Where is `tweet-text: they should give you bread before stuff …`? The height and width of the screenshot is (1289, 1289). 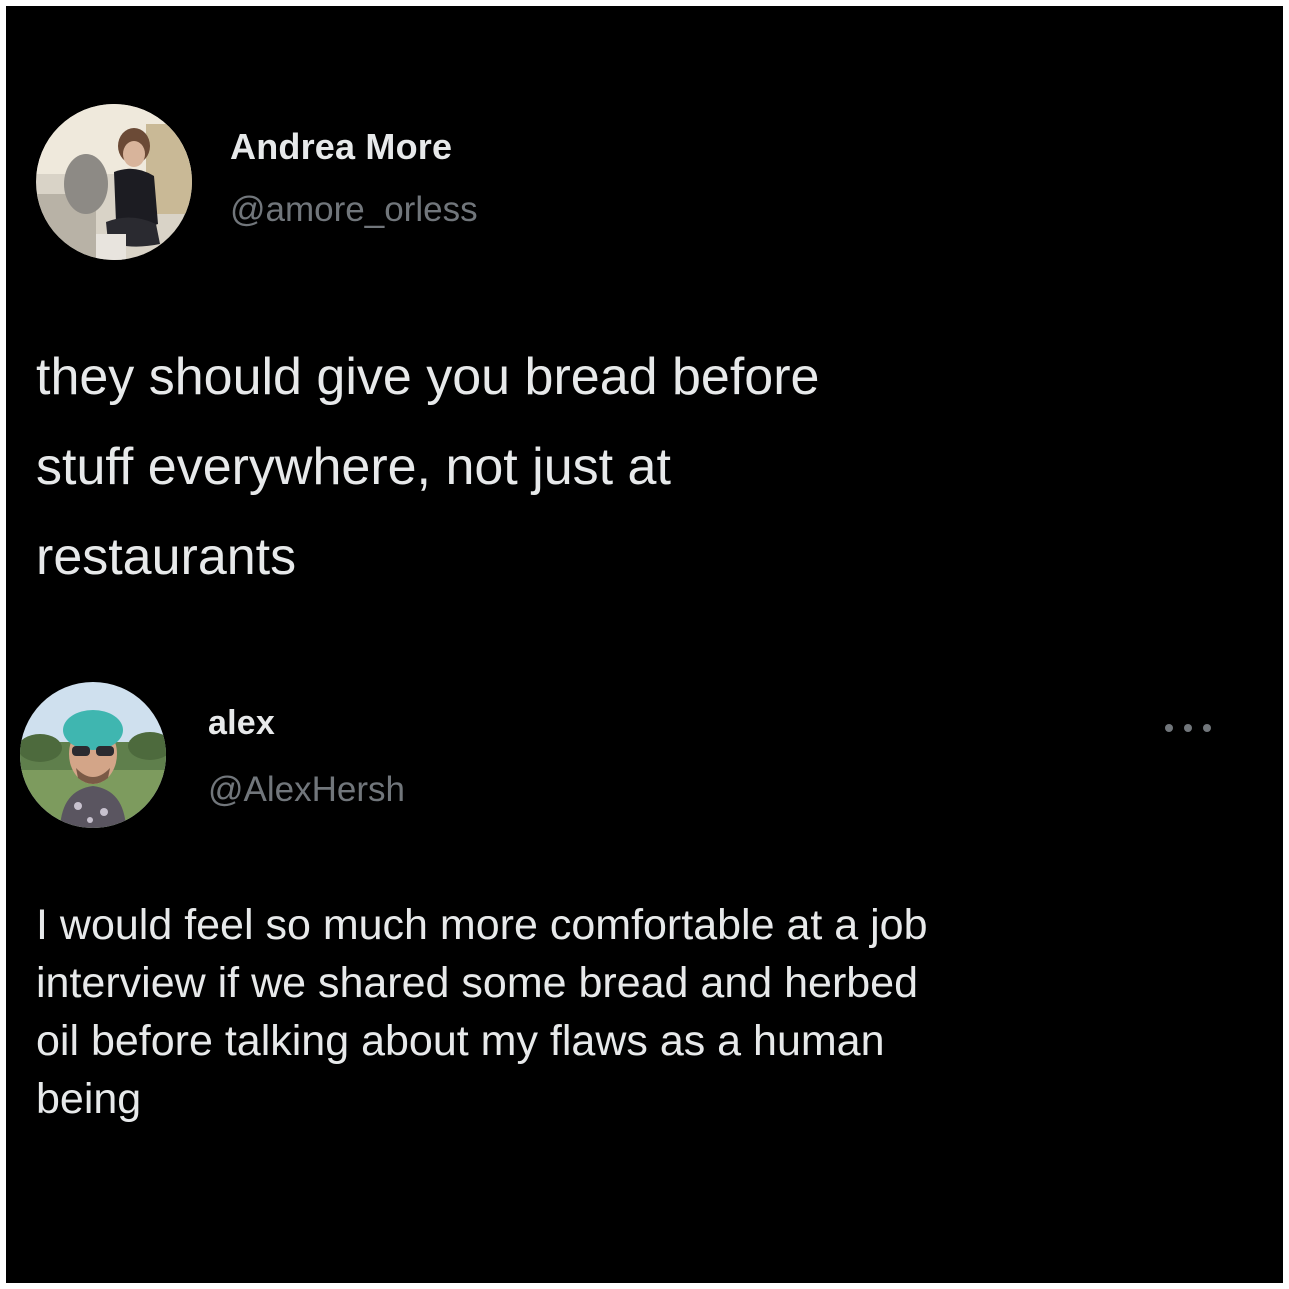 tweet-text: they should give you bread before stuff … is located at coordinates (428, 467).